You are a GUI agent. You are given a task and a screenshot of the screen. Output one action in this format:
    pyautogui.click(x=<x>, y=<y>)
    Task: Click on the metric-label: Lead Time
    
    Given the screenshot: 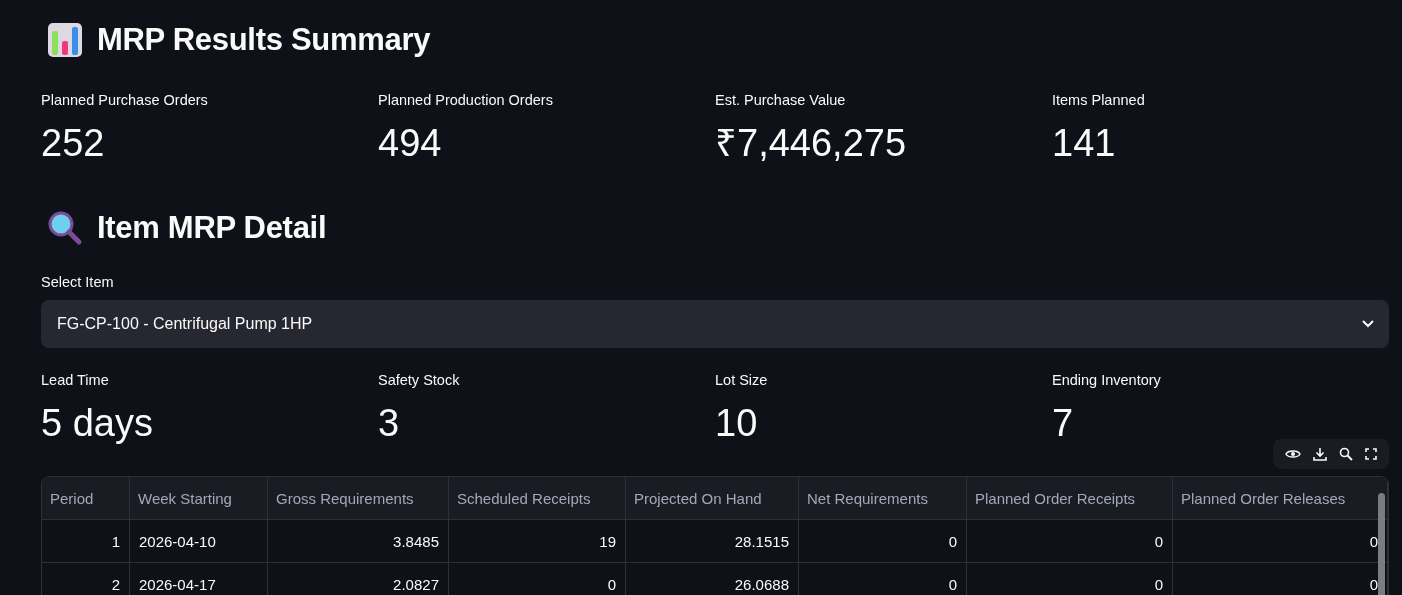 What is the action you would take?
    pyautogui.click(x=75, y=381)
    